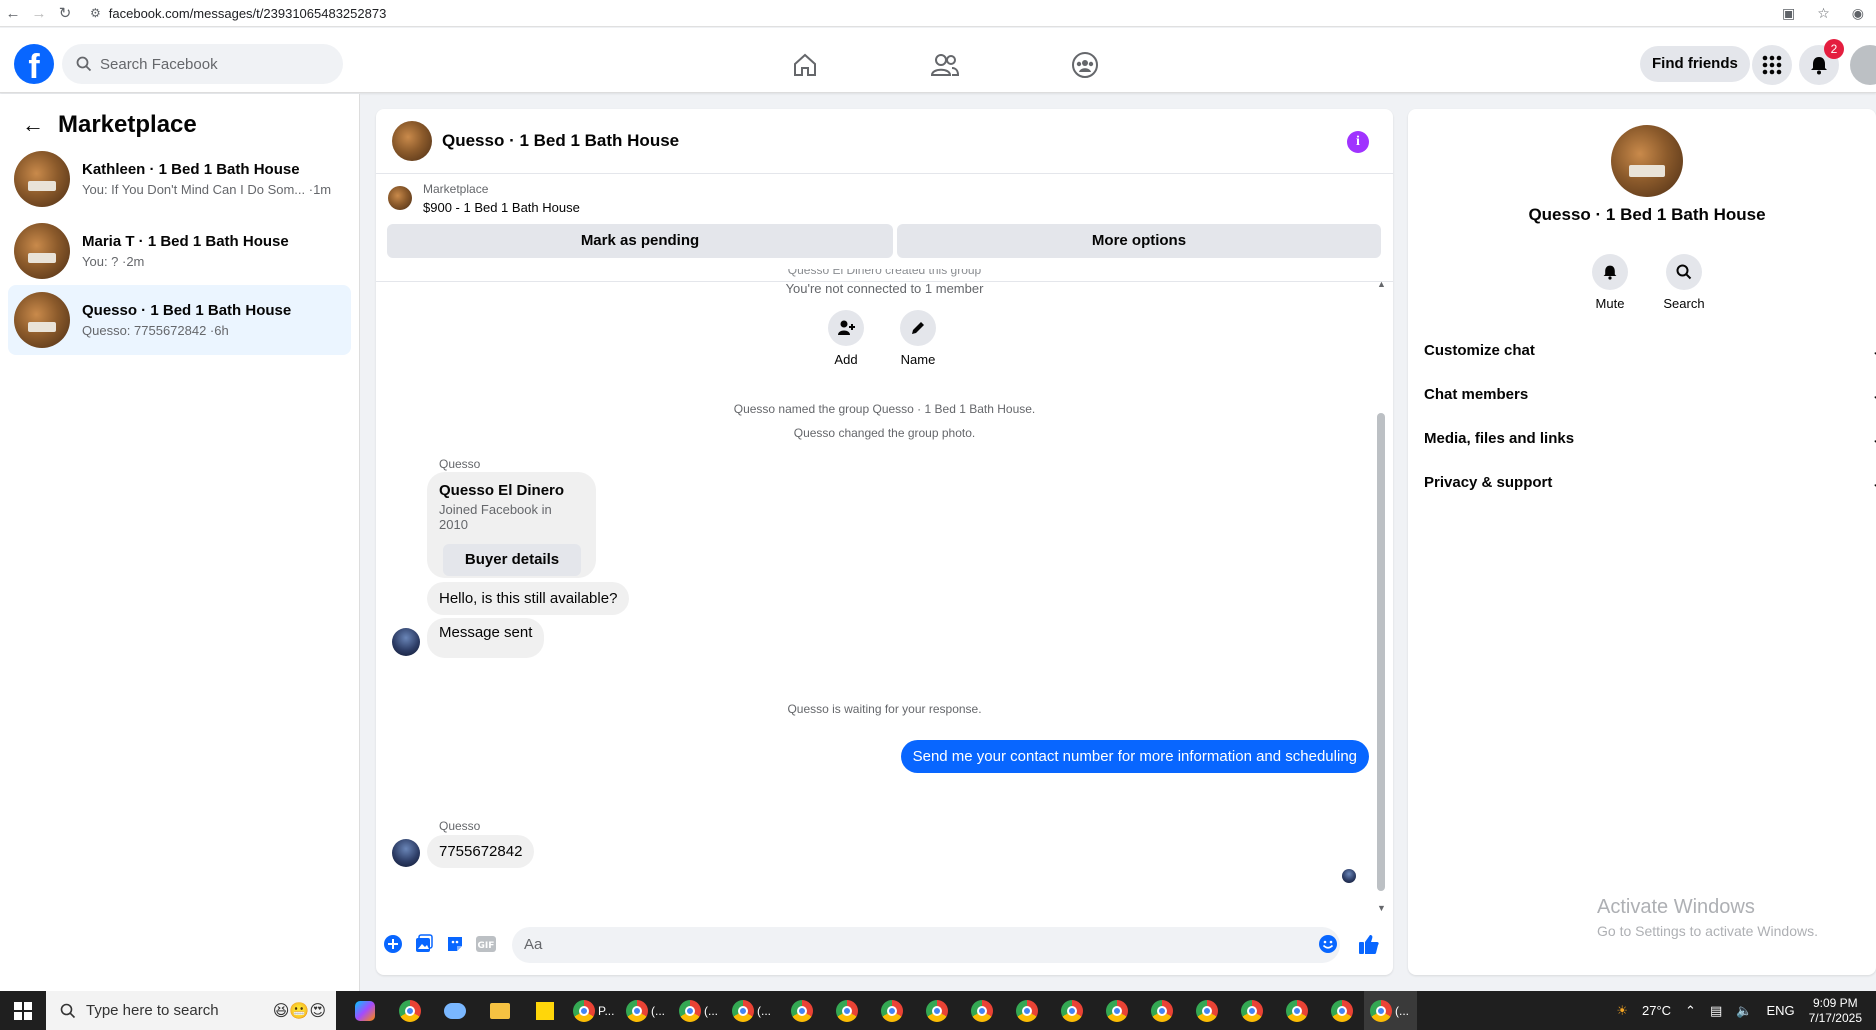  I want to click on message-bubble-status: Message sent, so click(486, 638).